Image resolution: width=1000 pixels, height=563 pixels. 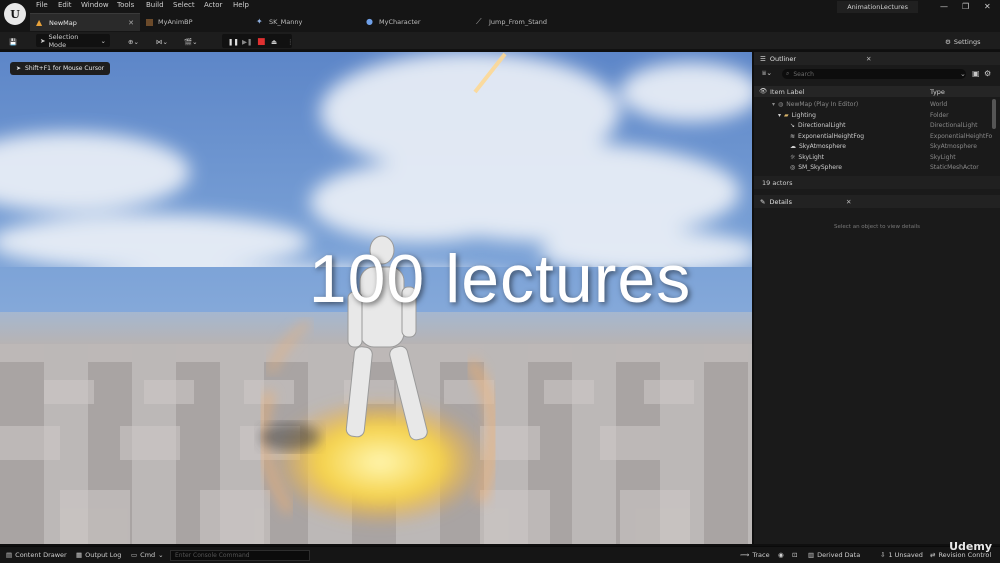 I want to click on add-actor-icon: ⊕⌄, so click(x=133, y=41).